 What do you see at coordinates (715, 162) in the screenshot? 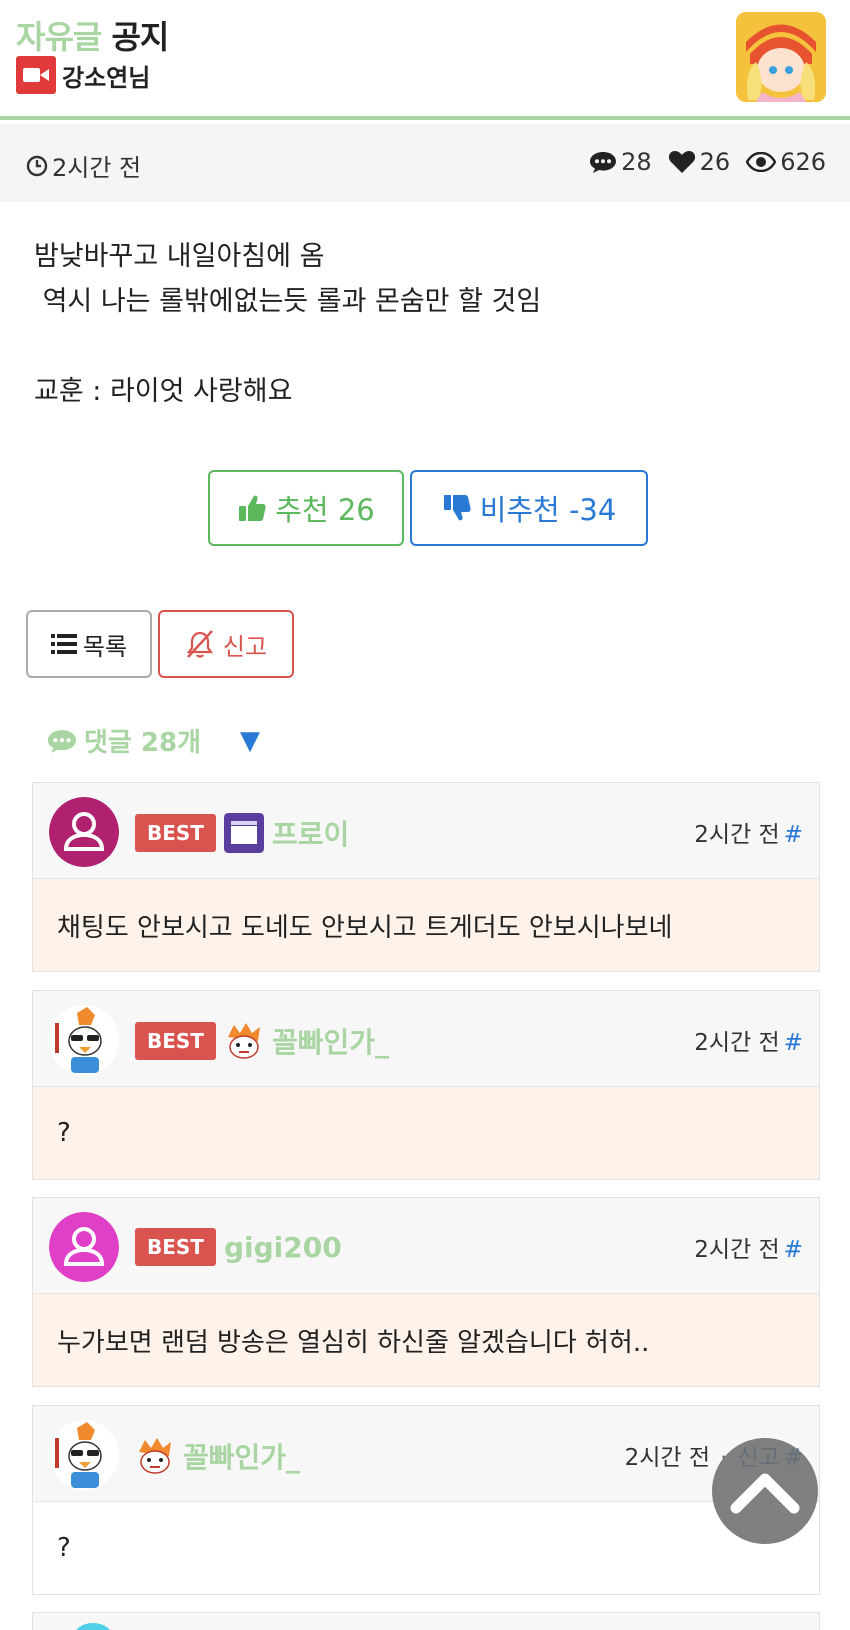
I see `like-count-text: 26` at bounding box center [715, 162].